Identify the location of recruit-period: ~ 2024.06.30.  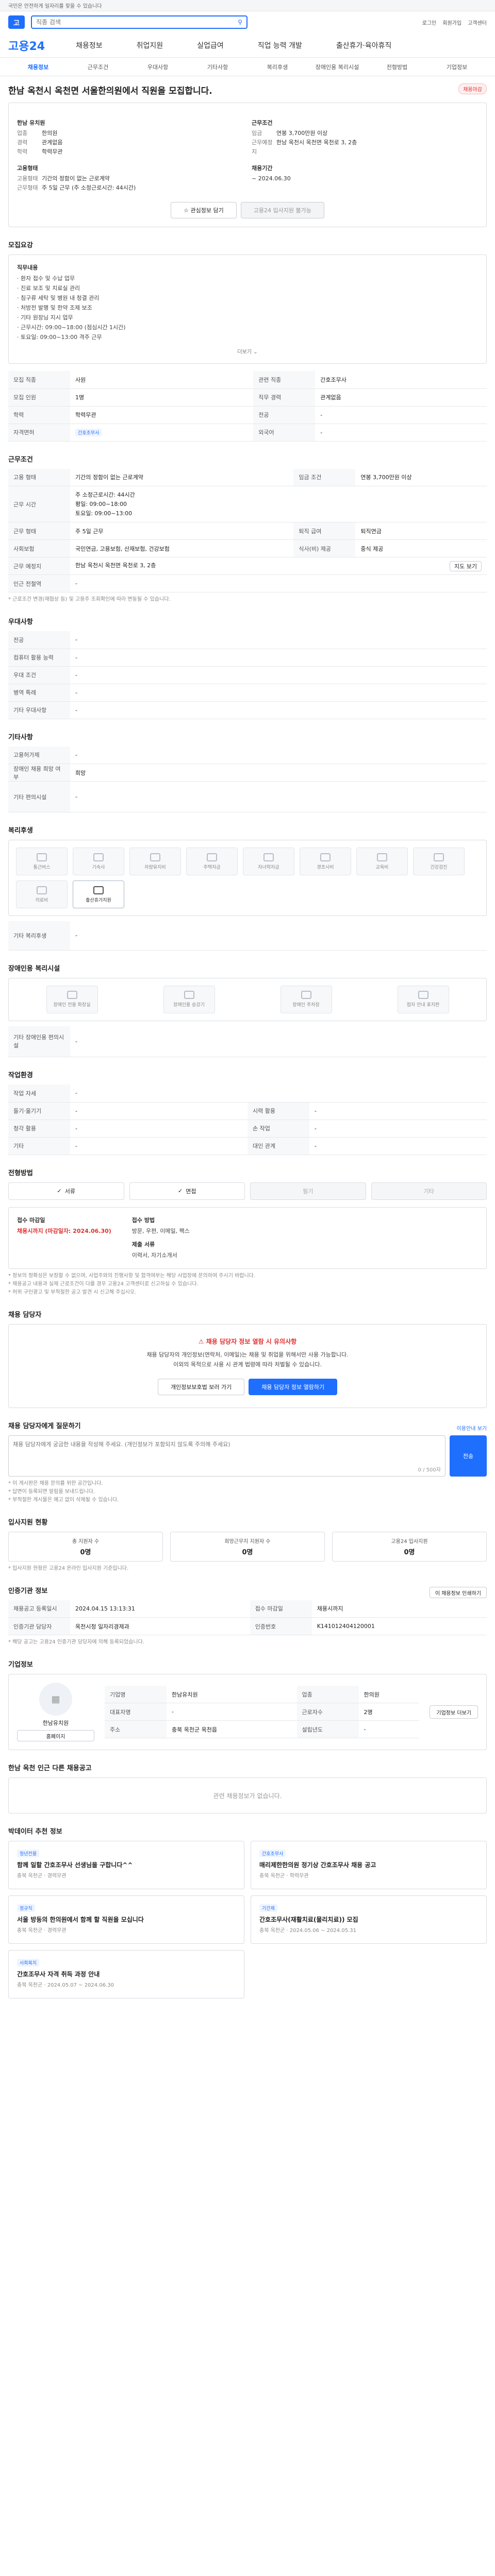
(271, 178).